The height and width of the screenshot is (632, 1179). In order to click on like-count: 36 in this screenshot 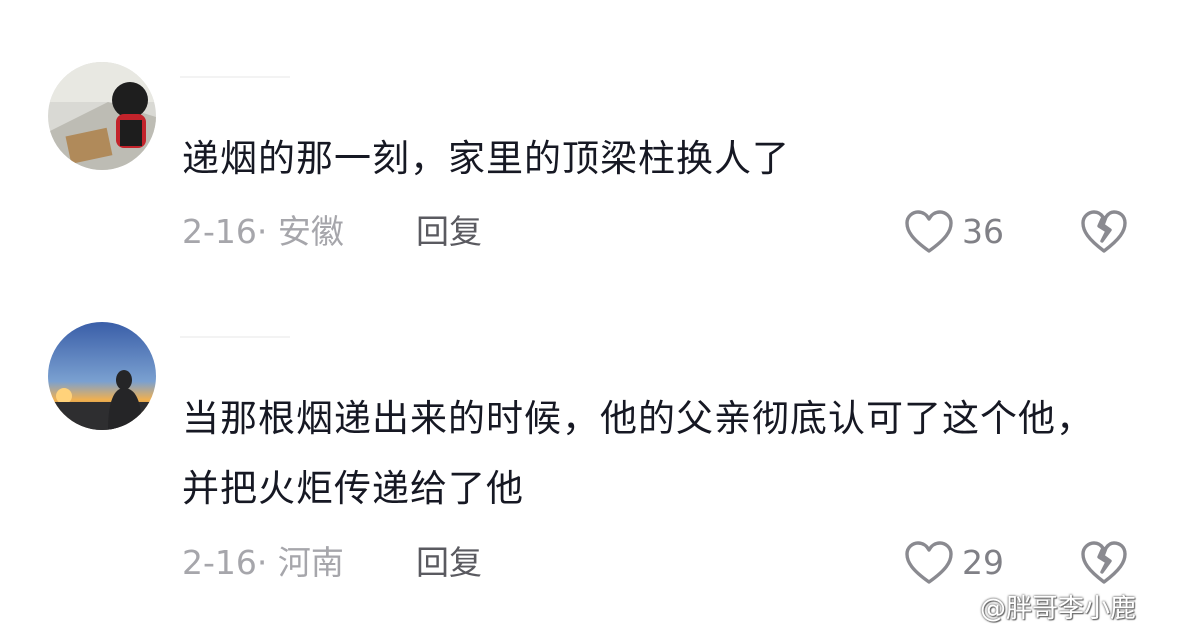, I will do `click(983, 231)`.